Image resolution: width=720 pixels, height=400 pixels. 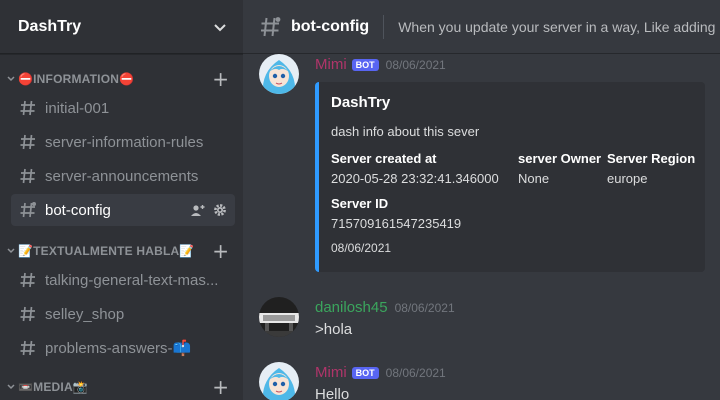 I want to click on category-label: 📼MEDIA📸, so click(x=53, y=387).